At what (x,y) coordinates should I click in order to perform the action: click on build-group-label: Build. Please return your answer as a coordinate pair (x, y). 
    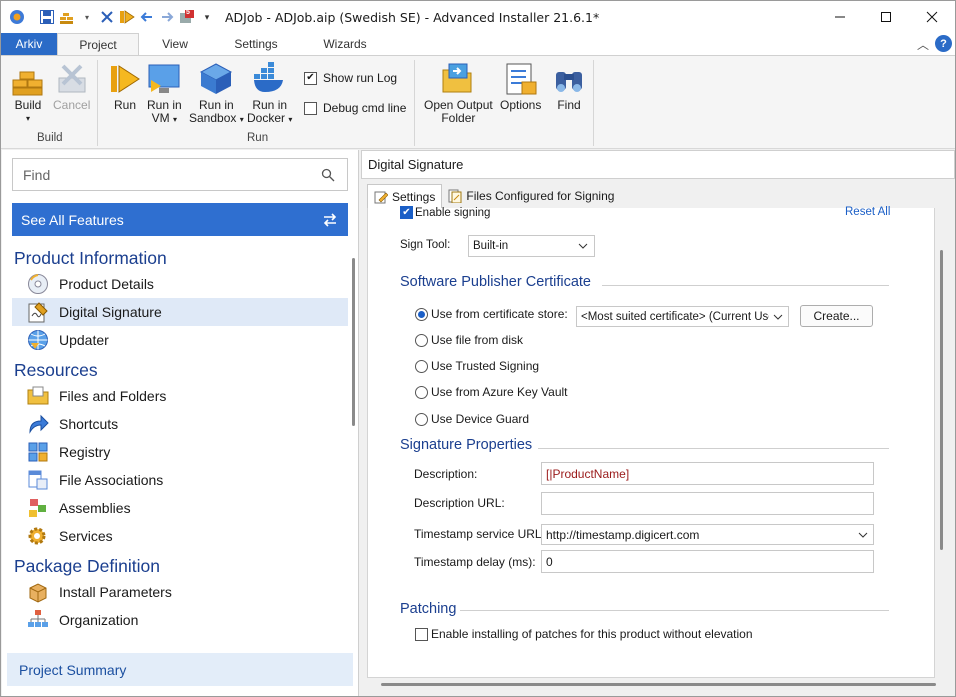
    Looking at the image, I should click on (50, 138).